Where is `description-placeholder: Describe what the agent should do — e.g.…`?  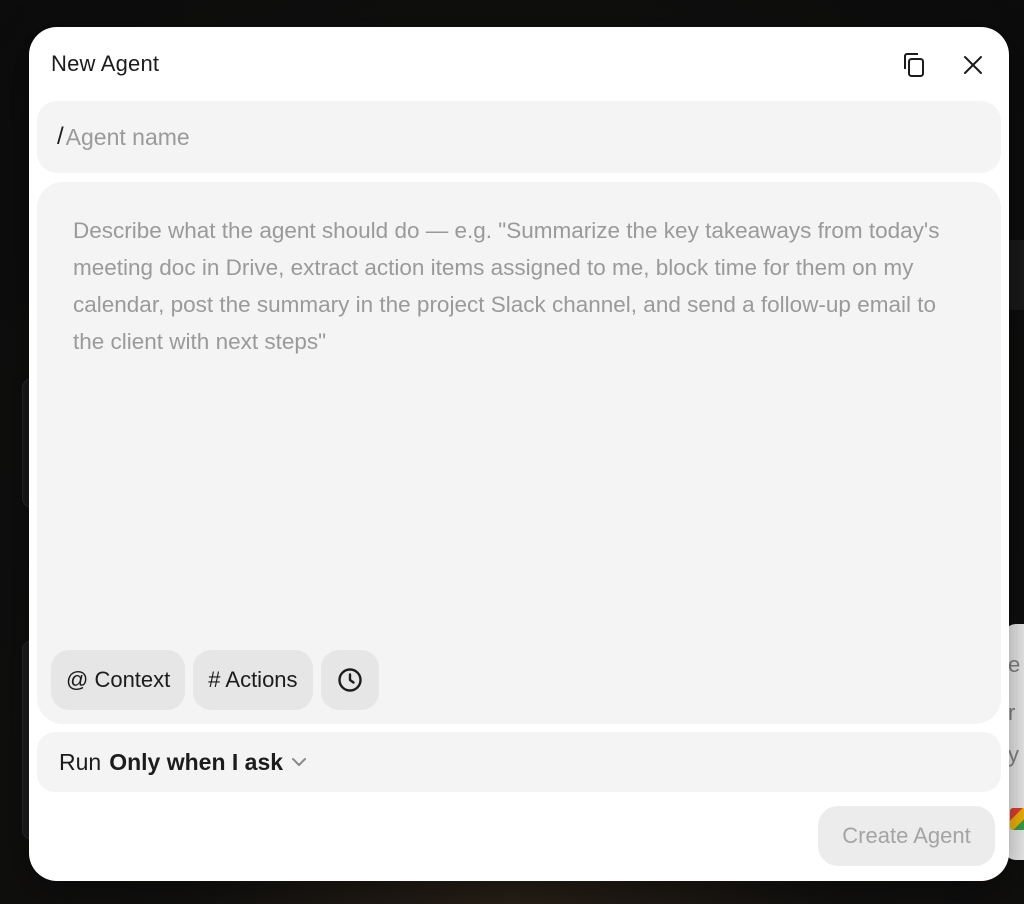
description-placeholder: Describe what the agent should do — e.g.… is located at coordinates (506, 286).